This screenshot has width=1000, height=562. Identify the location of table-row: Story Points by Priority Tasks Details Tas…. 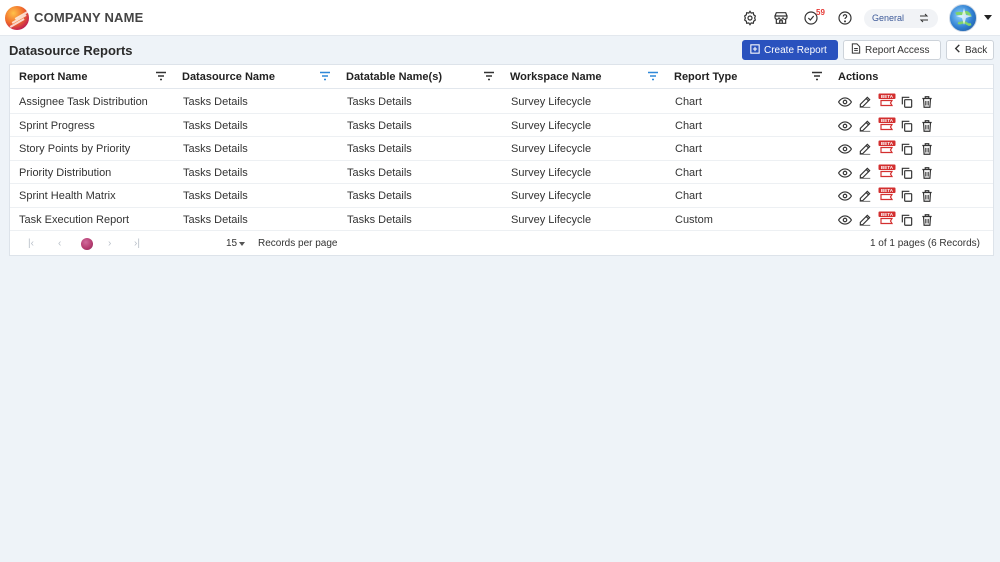
(501, 149).